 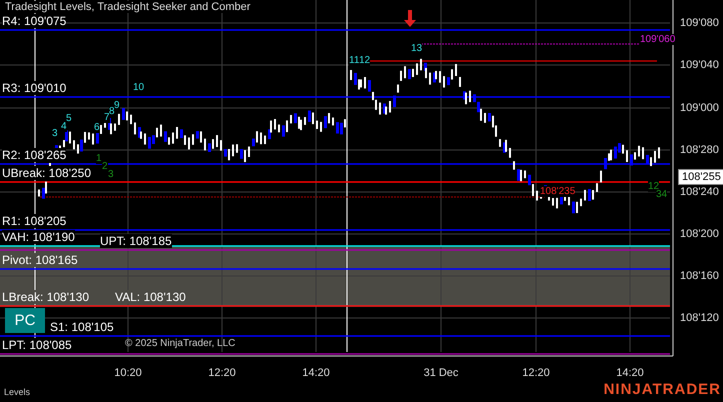 What do you see at coordinates (34, 21) in the screenshot?
I see `level-label: R4: 109'075` at bounding box center [34, 21].